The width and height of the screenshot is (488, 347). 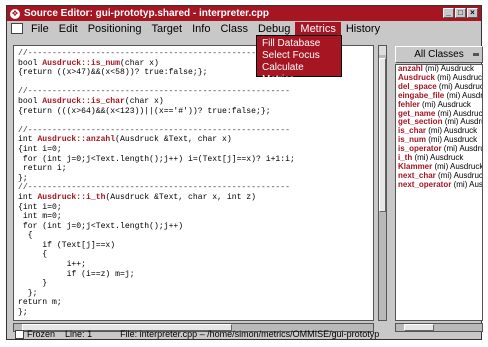 I want to click on class-filter-label: All Classes, so click(x=439, y=54).